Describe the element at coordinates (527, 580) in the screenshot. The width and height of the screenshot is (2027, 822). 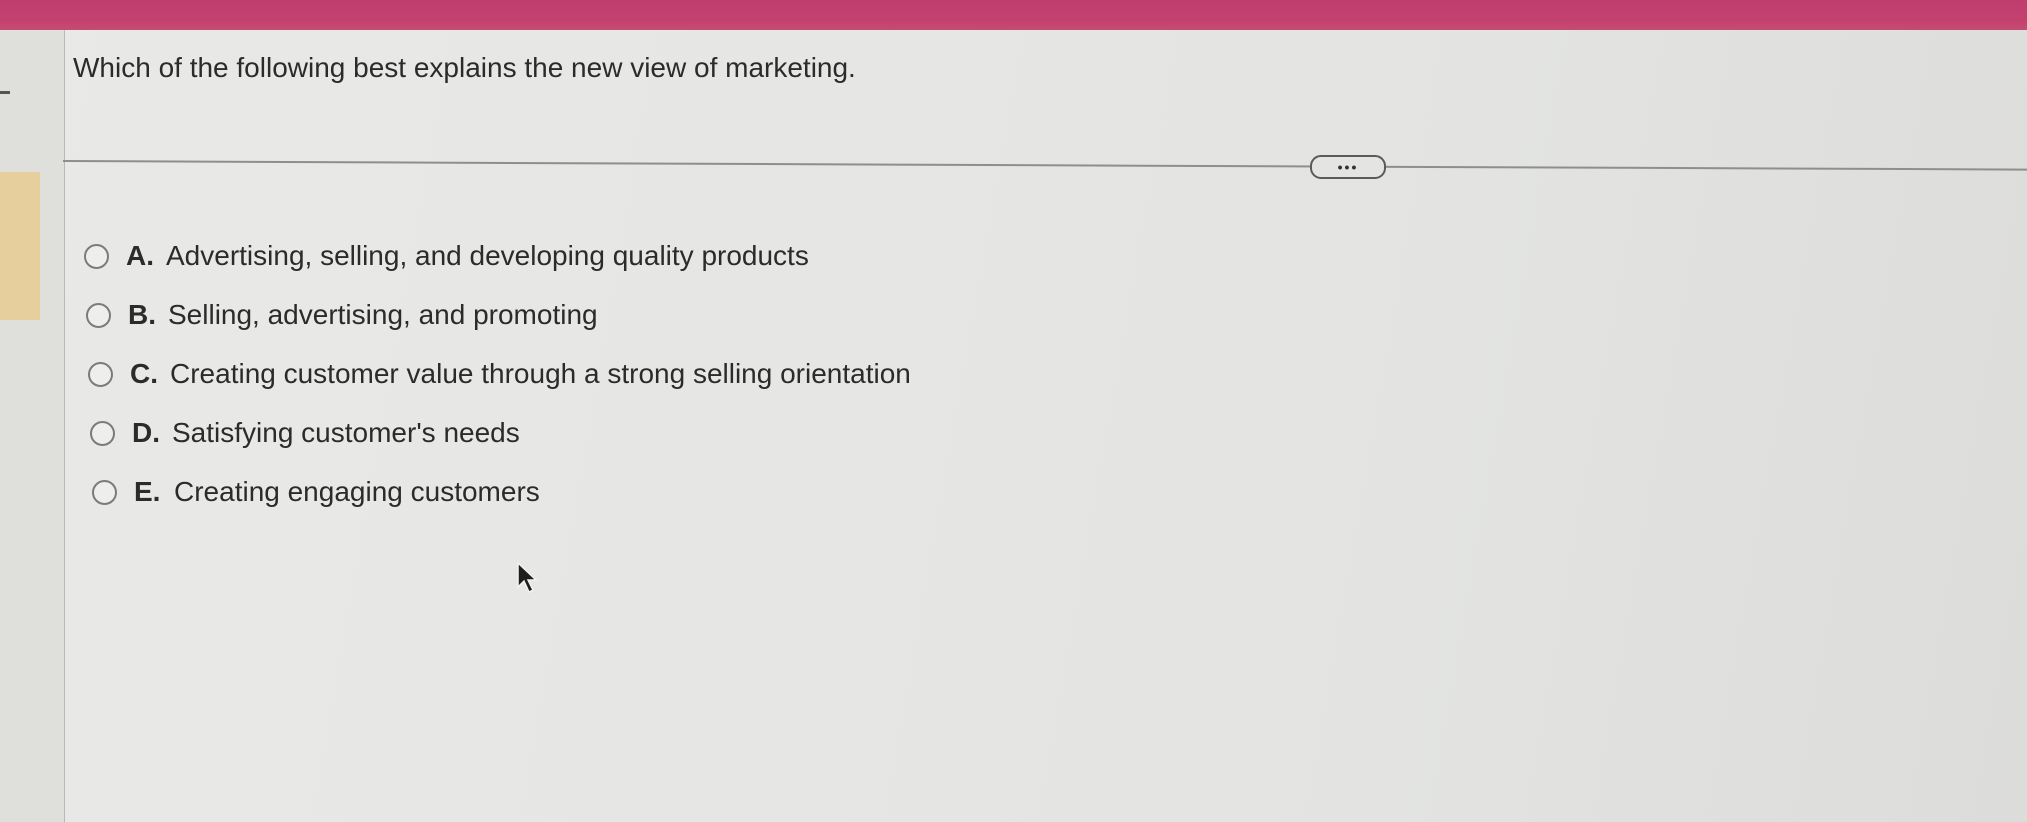
I see `mouse-pointer-icon` at that location.